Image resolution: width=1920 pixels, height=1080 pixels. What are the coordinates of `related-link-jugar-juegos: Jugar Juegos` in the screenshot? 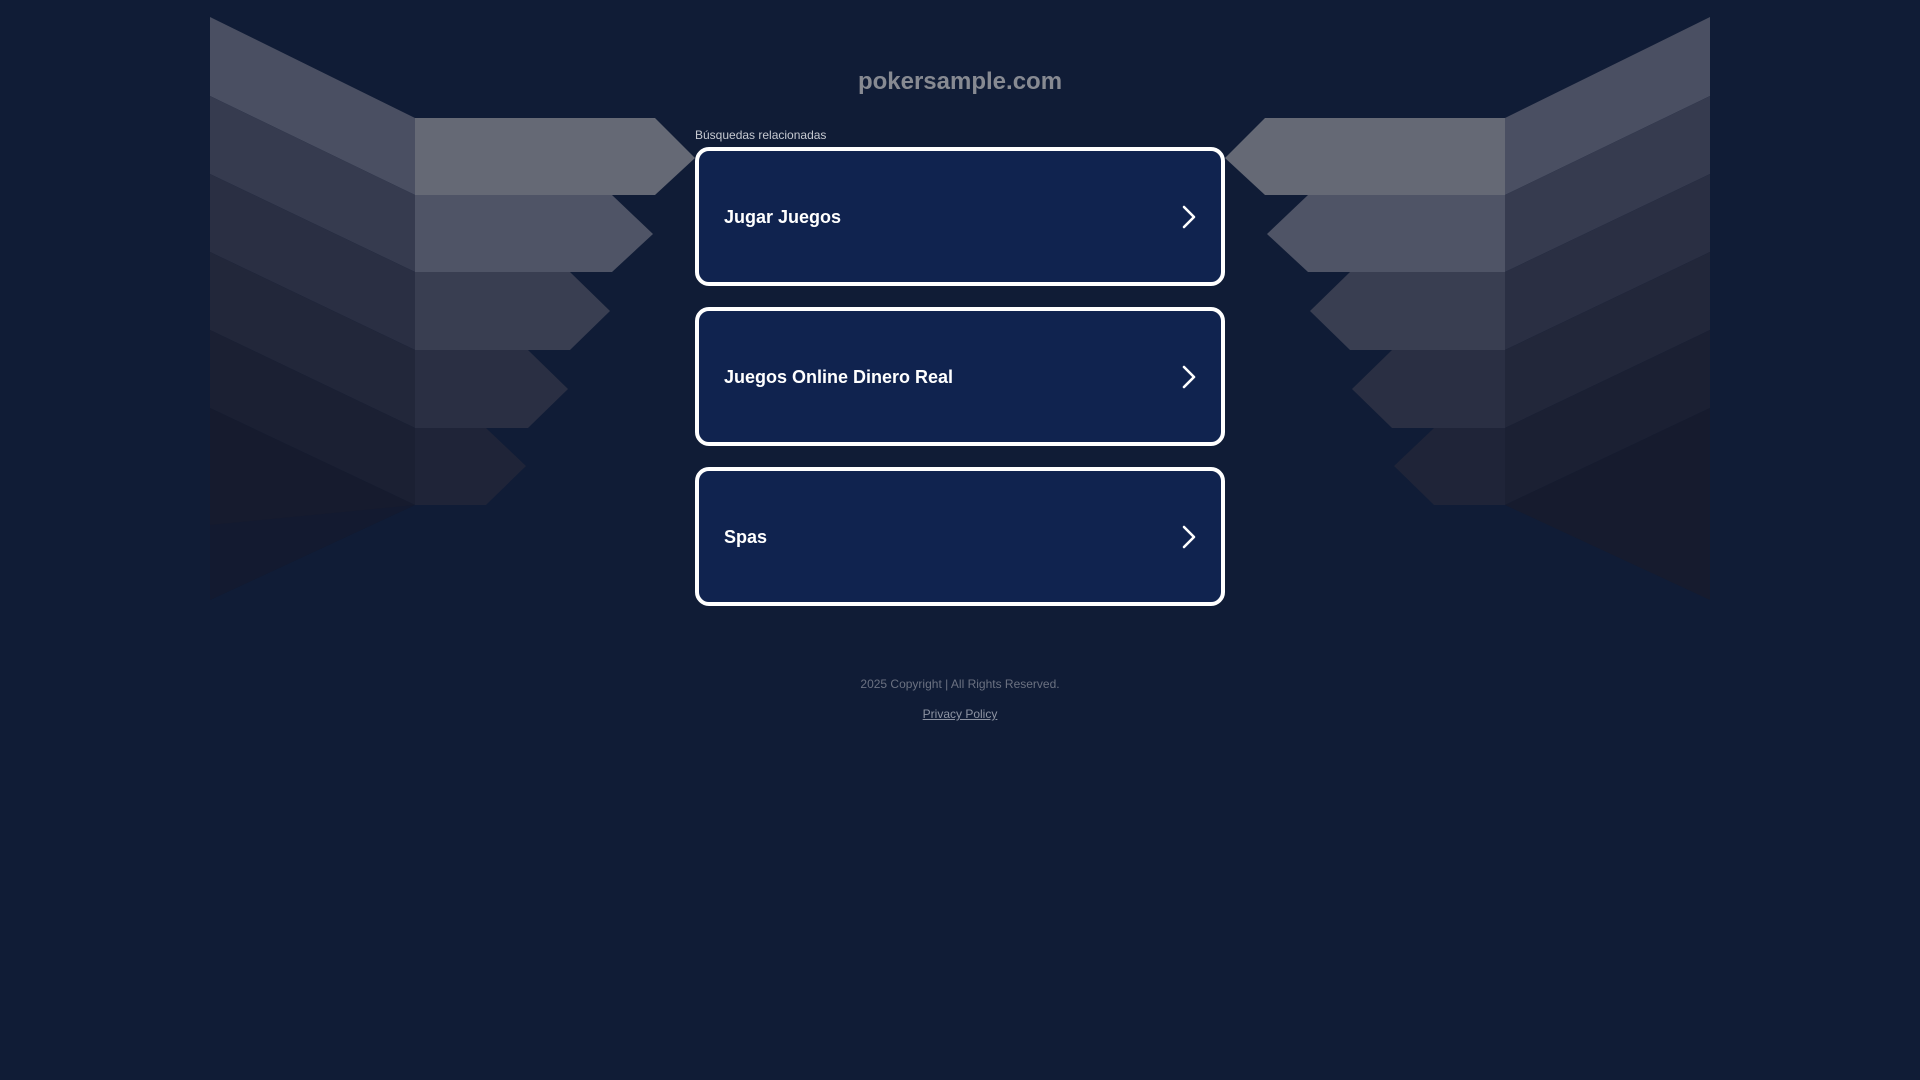 It's located at (960, 216).